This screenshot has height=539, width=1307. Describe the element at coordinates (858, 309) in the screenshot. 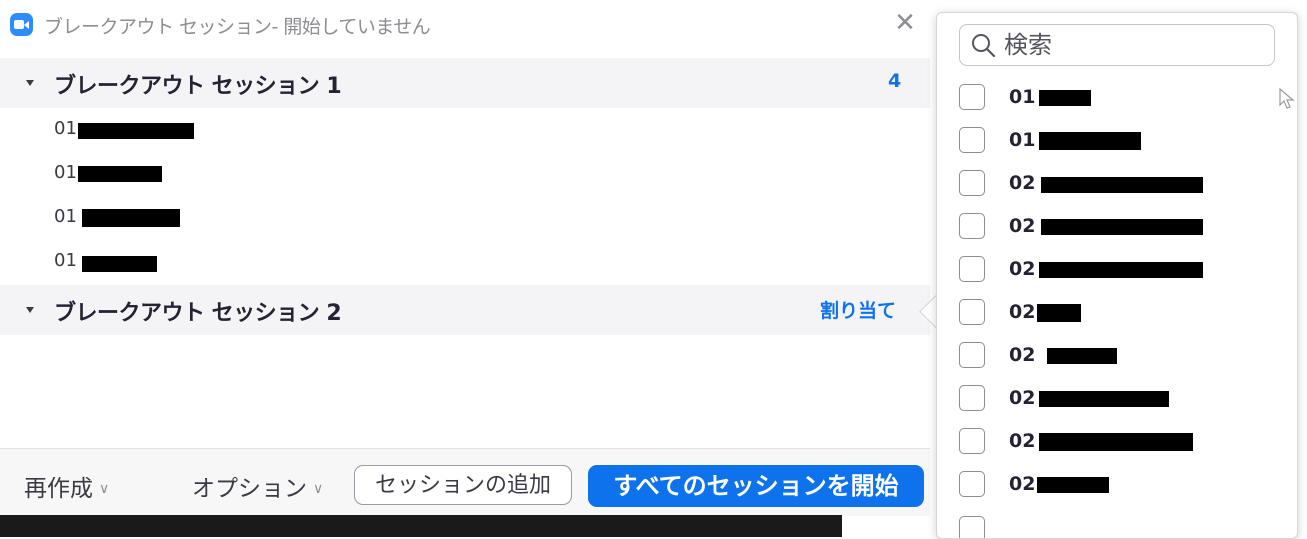

I see `assign-link: 割り当て` at that location.